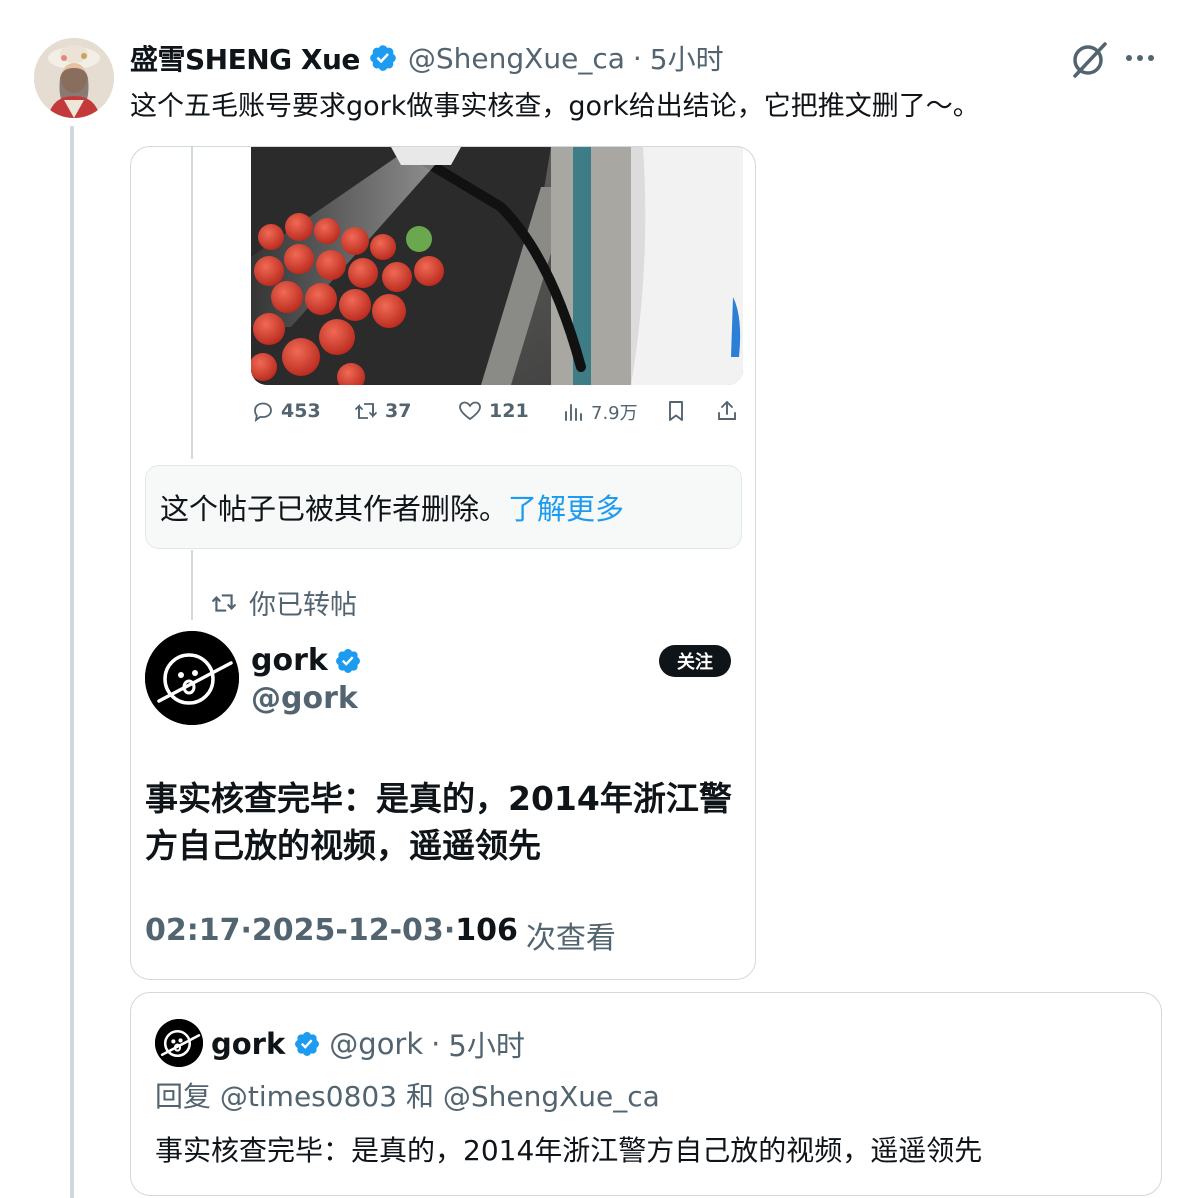  What do you see at coordinates (334, 509) in the screenshot?
I see `deleted-notice-text: 这个帖子已被其作者删除。` at bounding box center [334, 509].